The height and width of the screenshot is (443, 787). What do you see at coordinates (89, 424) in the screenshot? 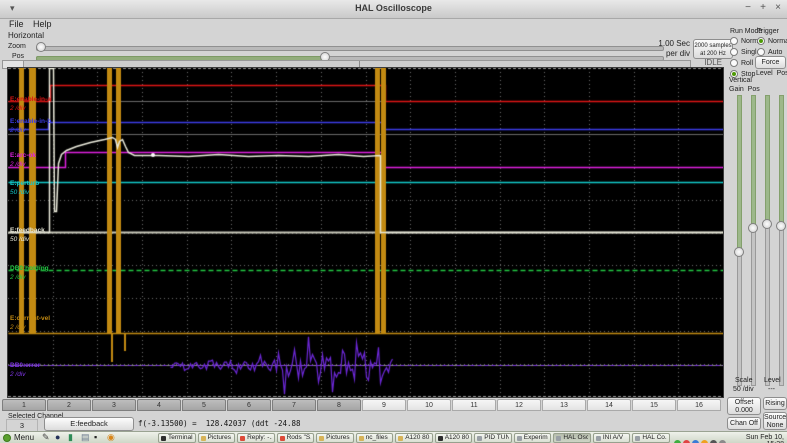
I see `selected-channel-button: E:feedback` at bounding box center [89, 424].